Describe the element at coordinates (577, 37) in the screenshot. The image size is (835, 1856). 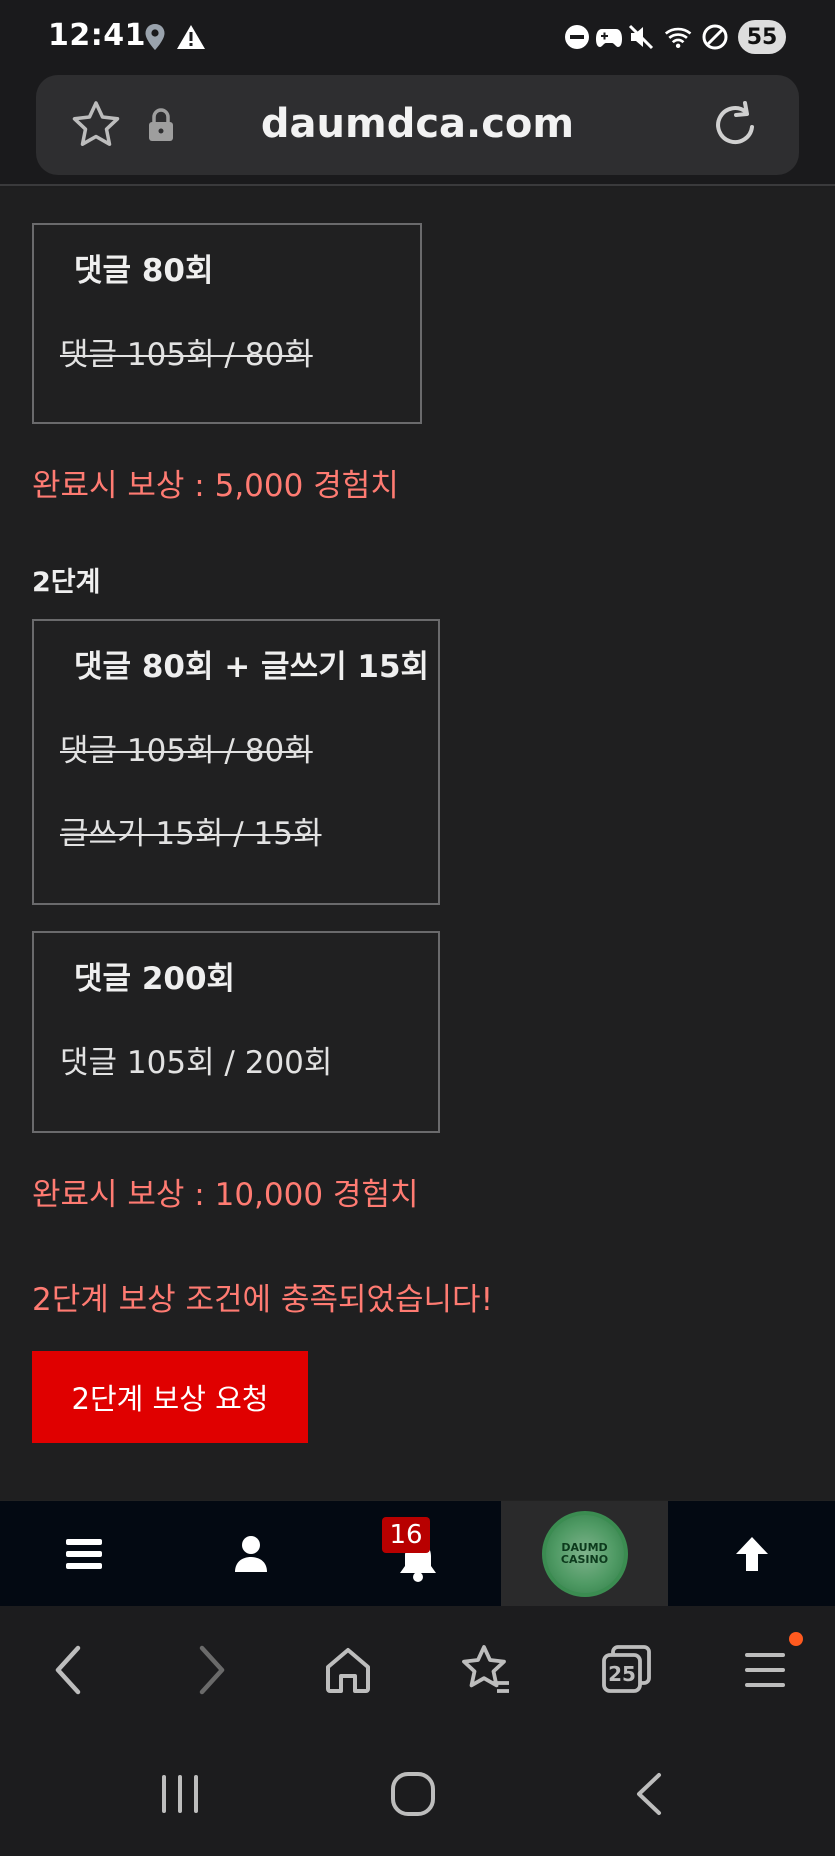
I see `dnd-icon` at that location.